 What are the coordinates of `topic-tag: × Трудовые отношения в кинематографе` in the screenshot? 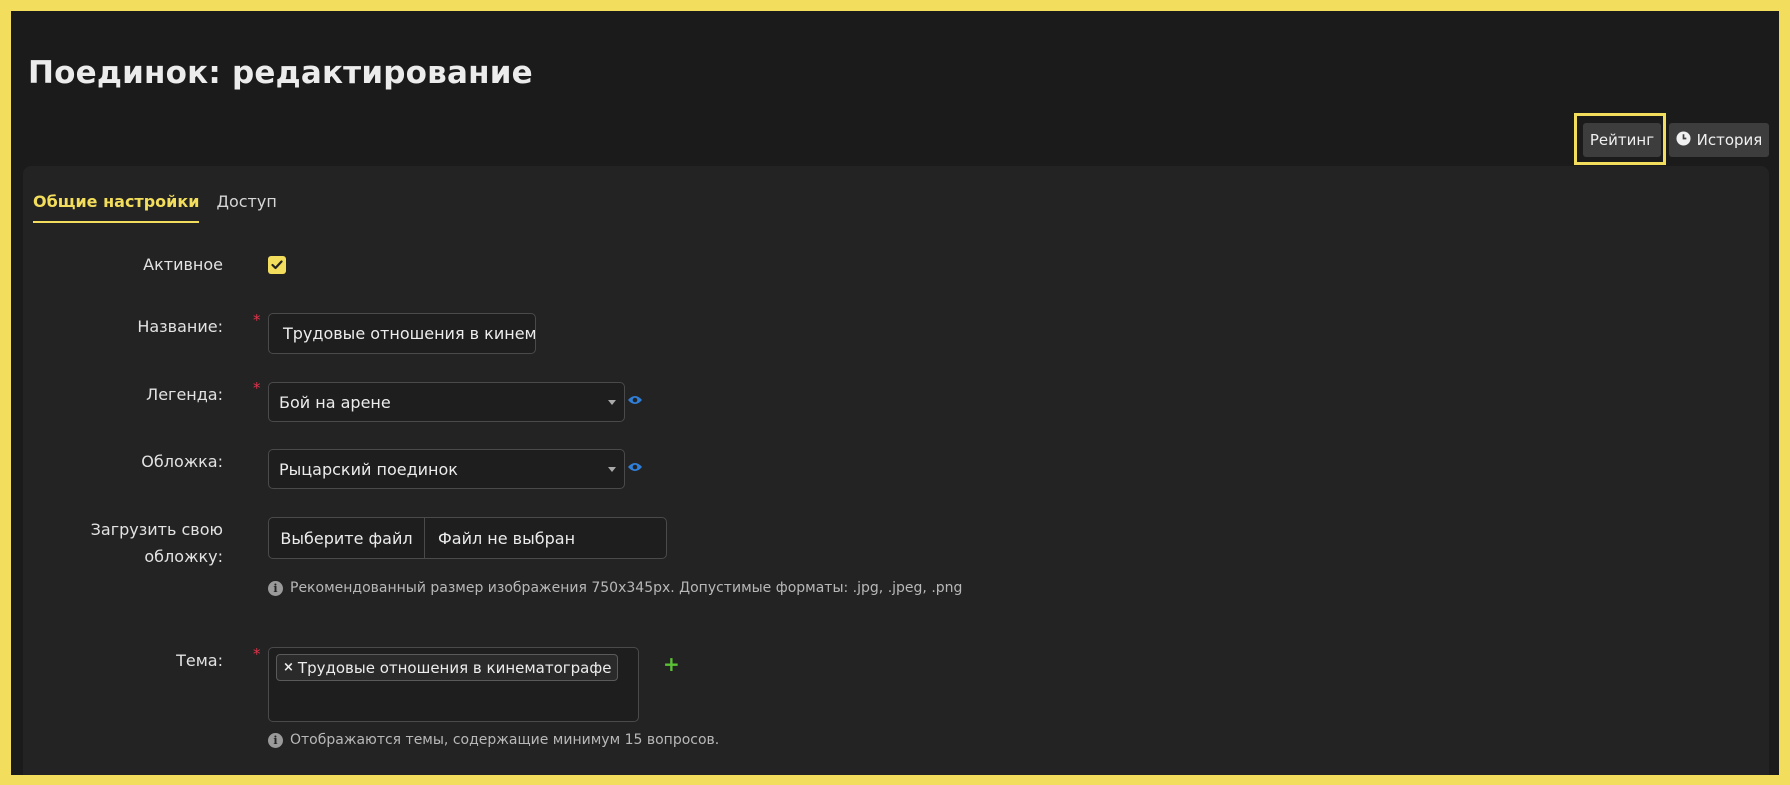 It's located at (447, 667).